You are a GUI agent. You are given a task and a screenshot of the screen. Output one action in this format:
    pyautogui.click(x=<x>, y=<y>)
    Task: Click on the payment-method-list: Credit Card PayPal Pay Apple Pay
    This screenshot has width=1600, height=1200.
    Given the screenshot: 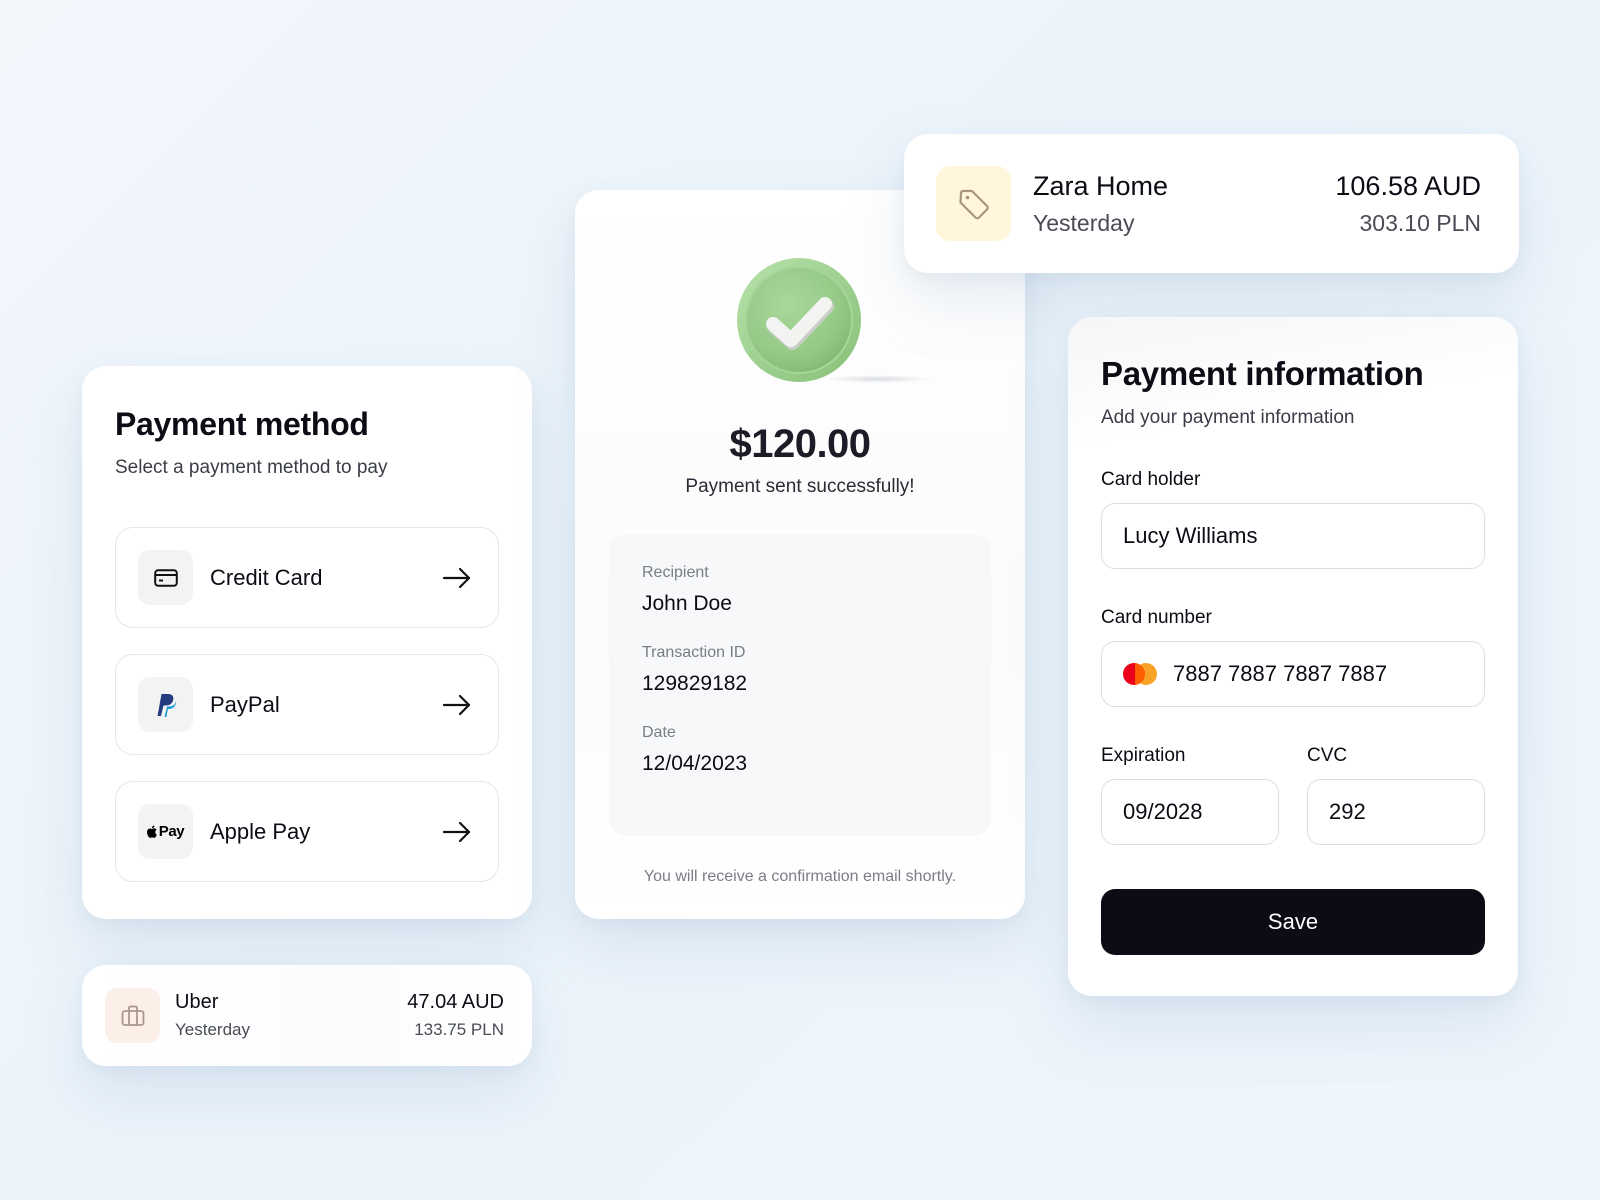 What is the action you would take?
    pyautogui.click(x=307, y=704)
    